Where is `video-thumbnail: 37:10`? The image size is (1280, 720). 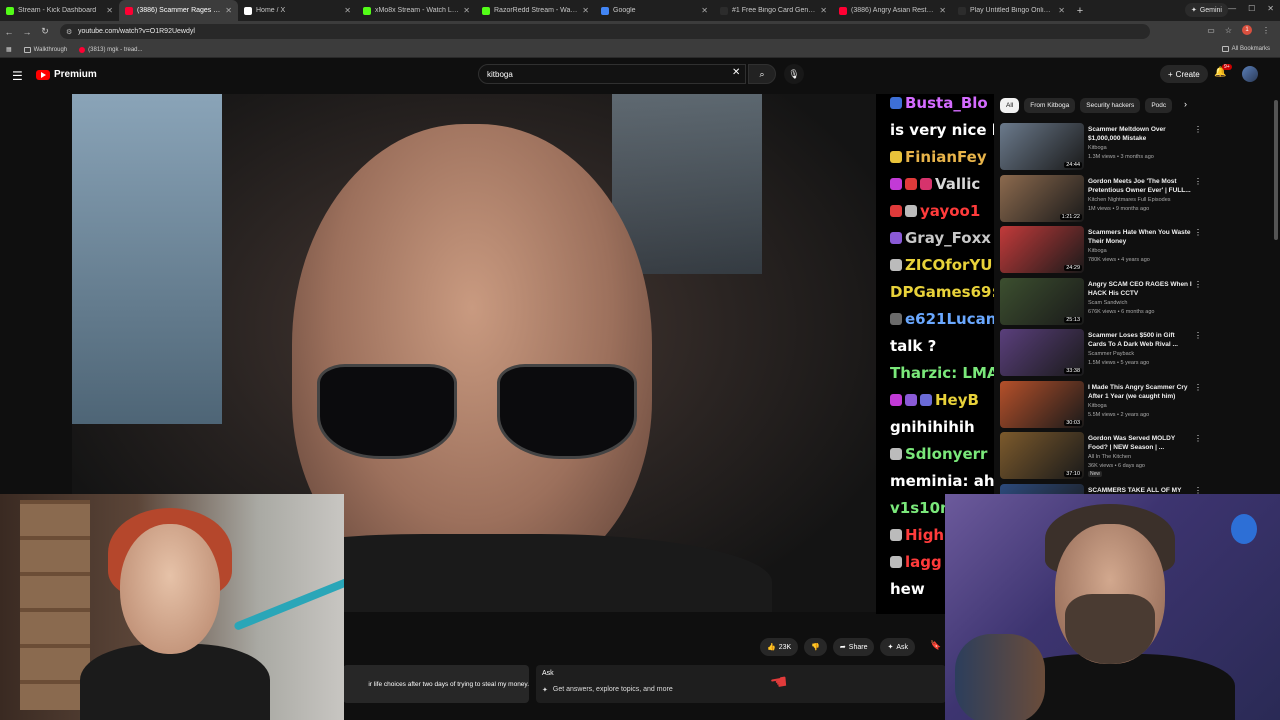
video-thumbnail: 37:10 is located at coordinates (1042, 455).